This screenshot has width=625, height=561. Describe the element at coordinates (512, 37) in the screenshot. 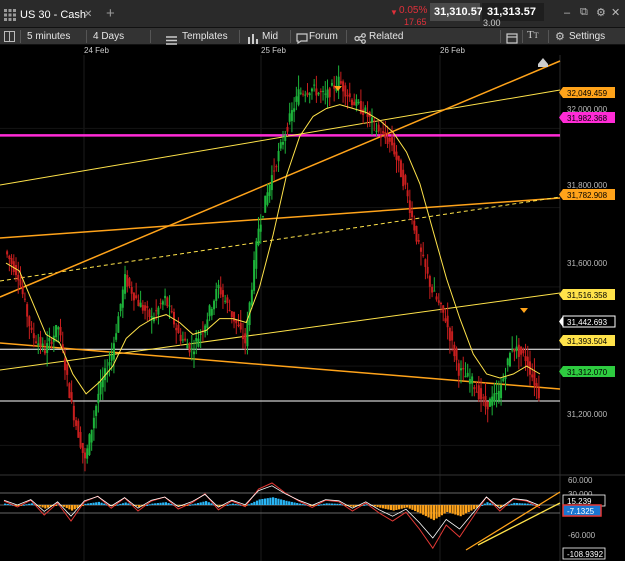

I see `screenshot-icon` at that location.